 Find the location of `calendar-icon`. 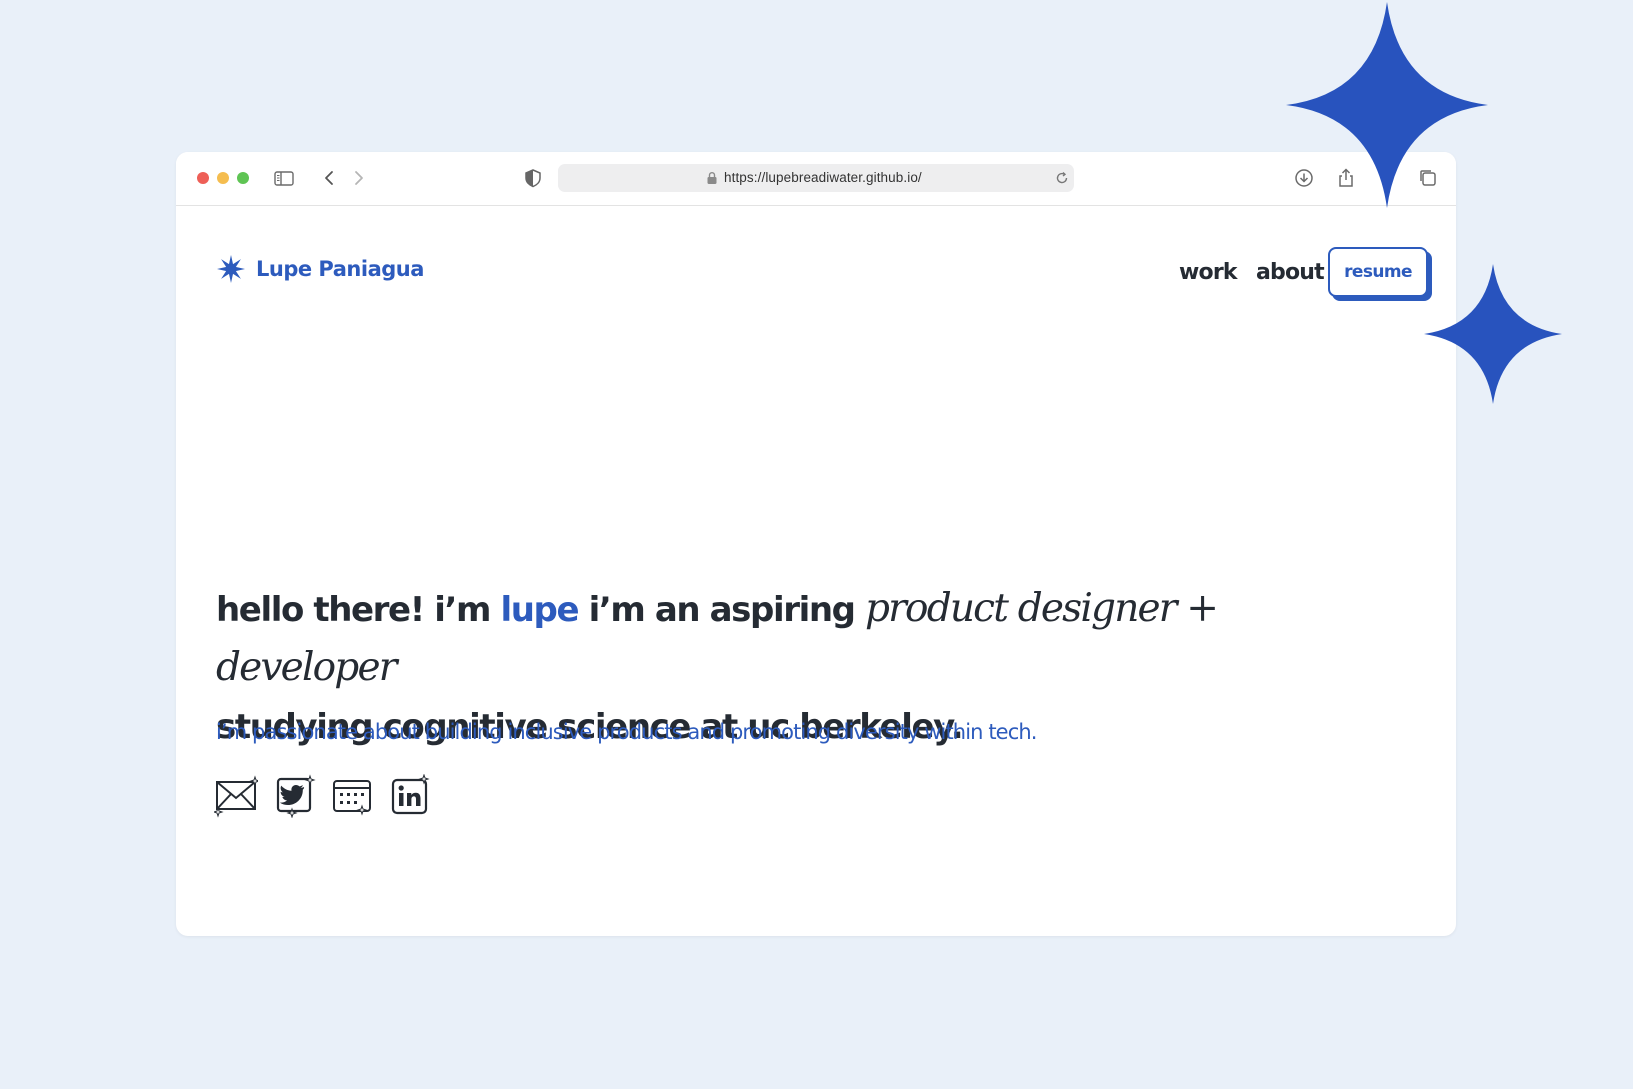

calendar-icon is located at coordinates (352, 796).